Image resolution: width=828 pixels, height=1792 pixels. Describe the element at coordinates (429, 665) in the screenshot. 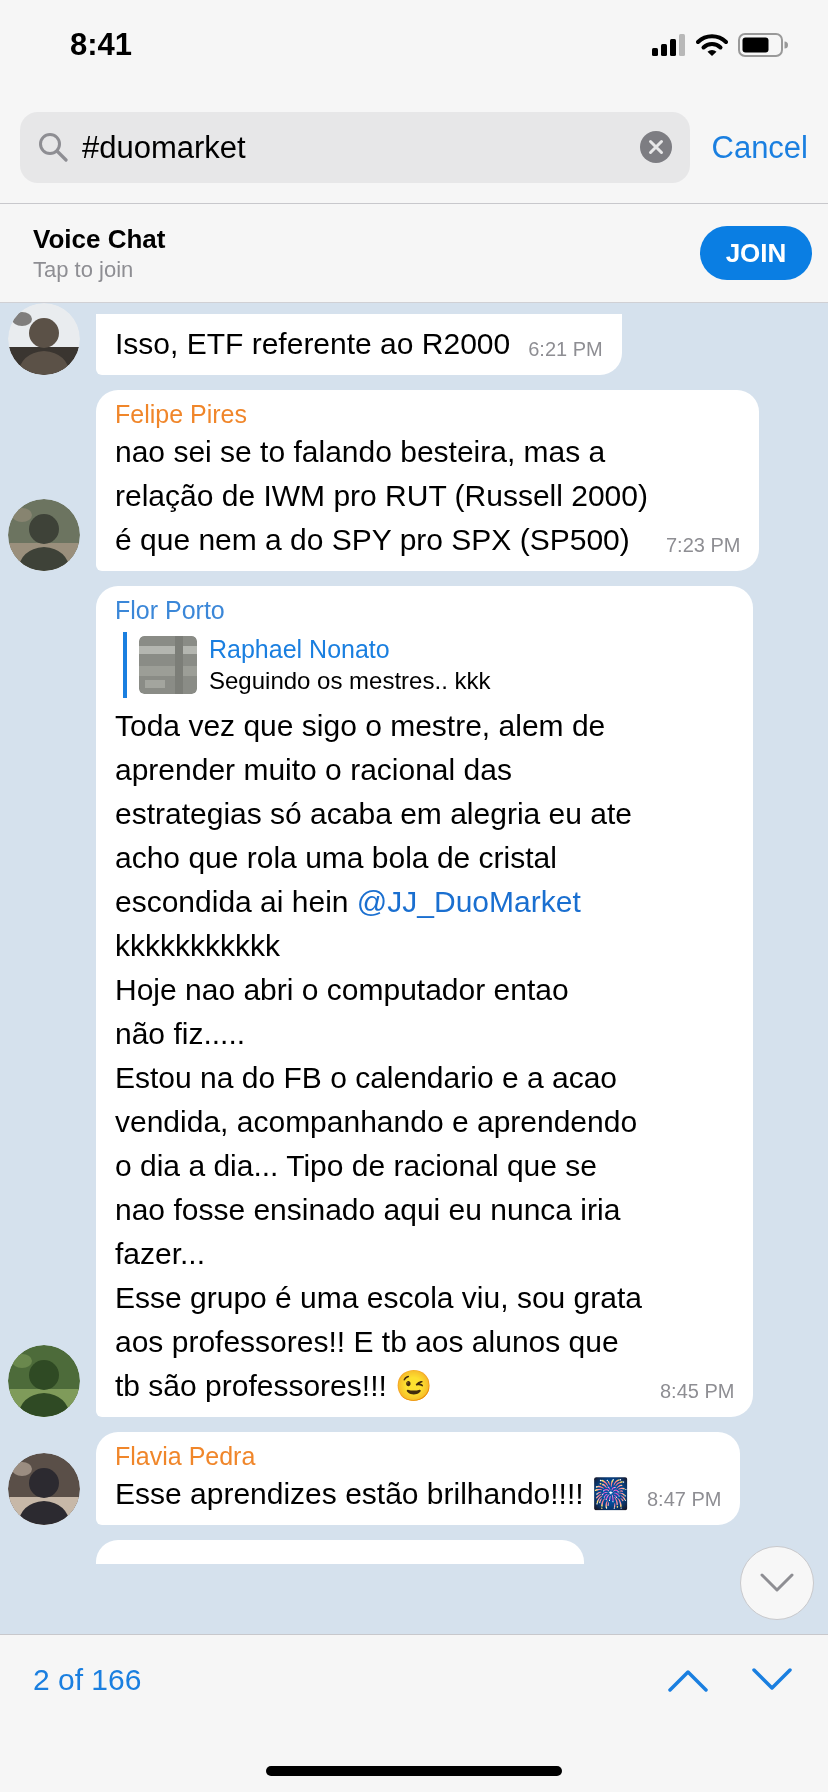

I see `reply-preview: Raphael Nonato Seguindo os mestres.. kkk` at that location.